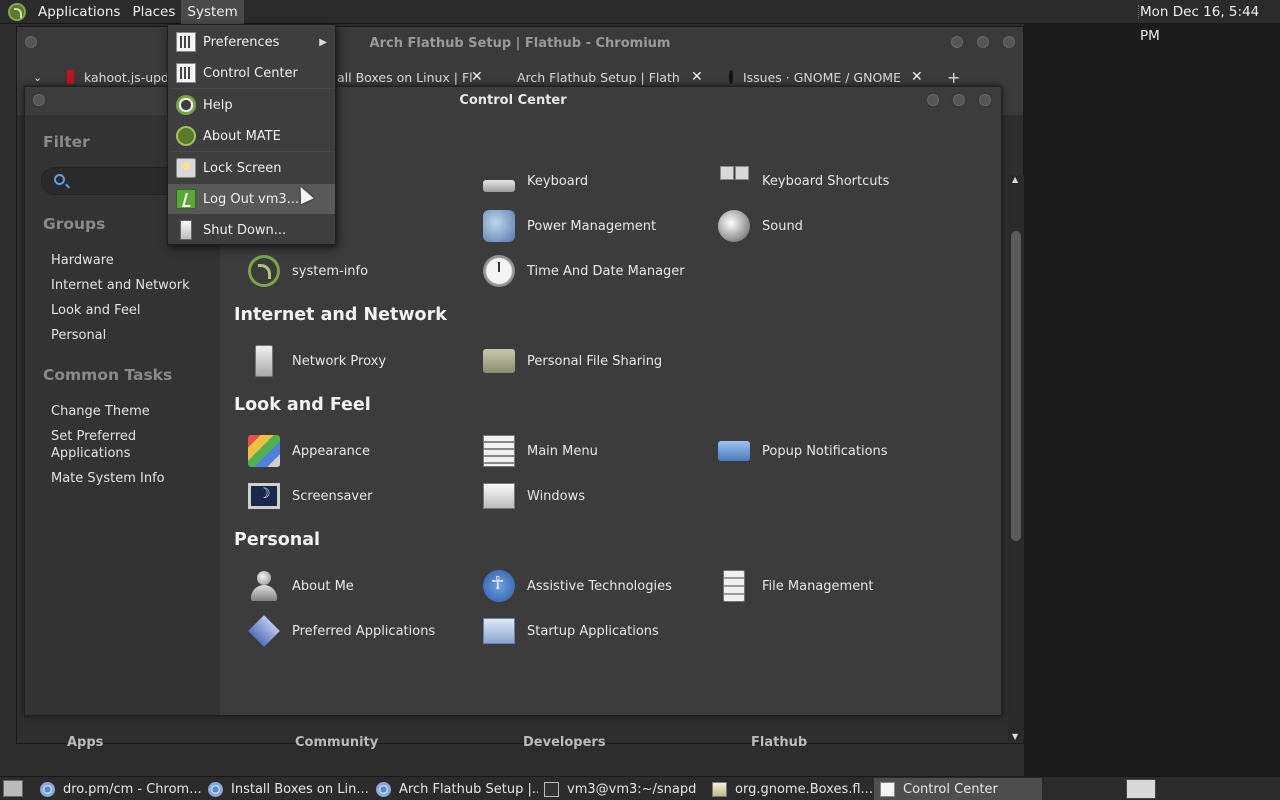  I want to click on workspace-switcher-icon, so click(1141, 789).